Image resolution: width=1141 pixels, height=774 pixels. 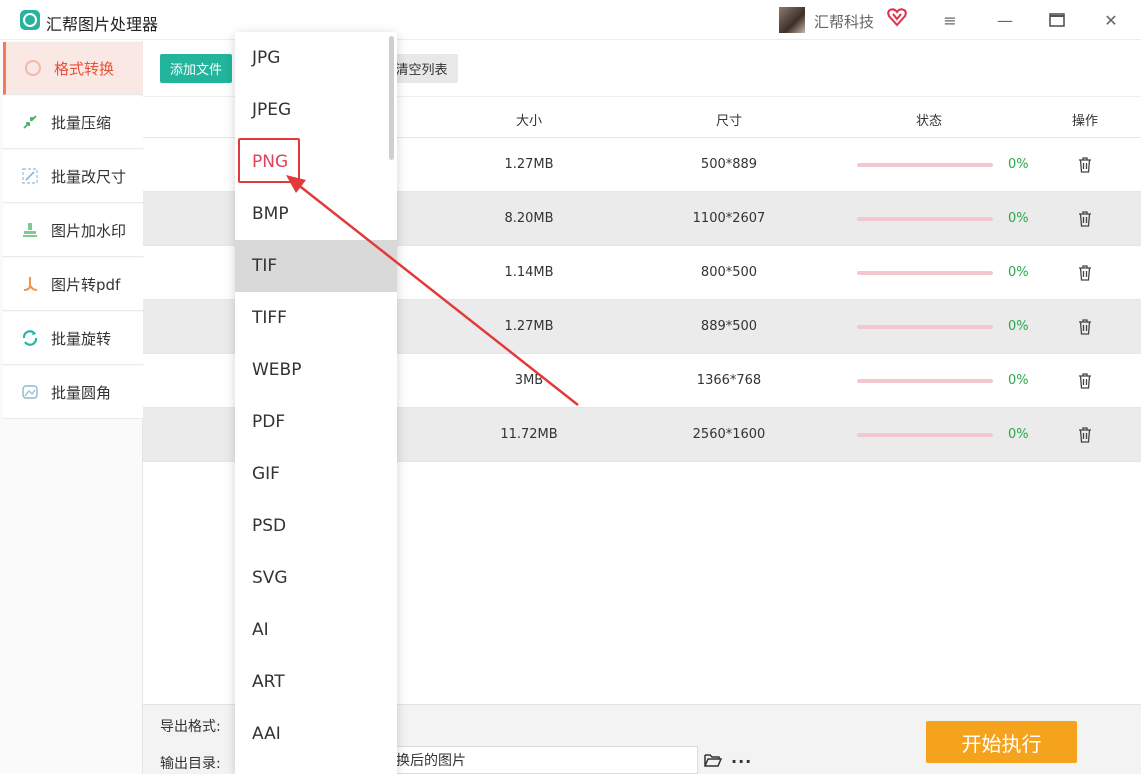 What do you see at coordinates (316, 214) in the screenshot?
I see `dropdown-option-bmp: BMP` at bounding box center [316, 214].